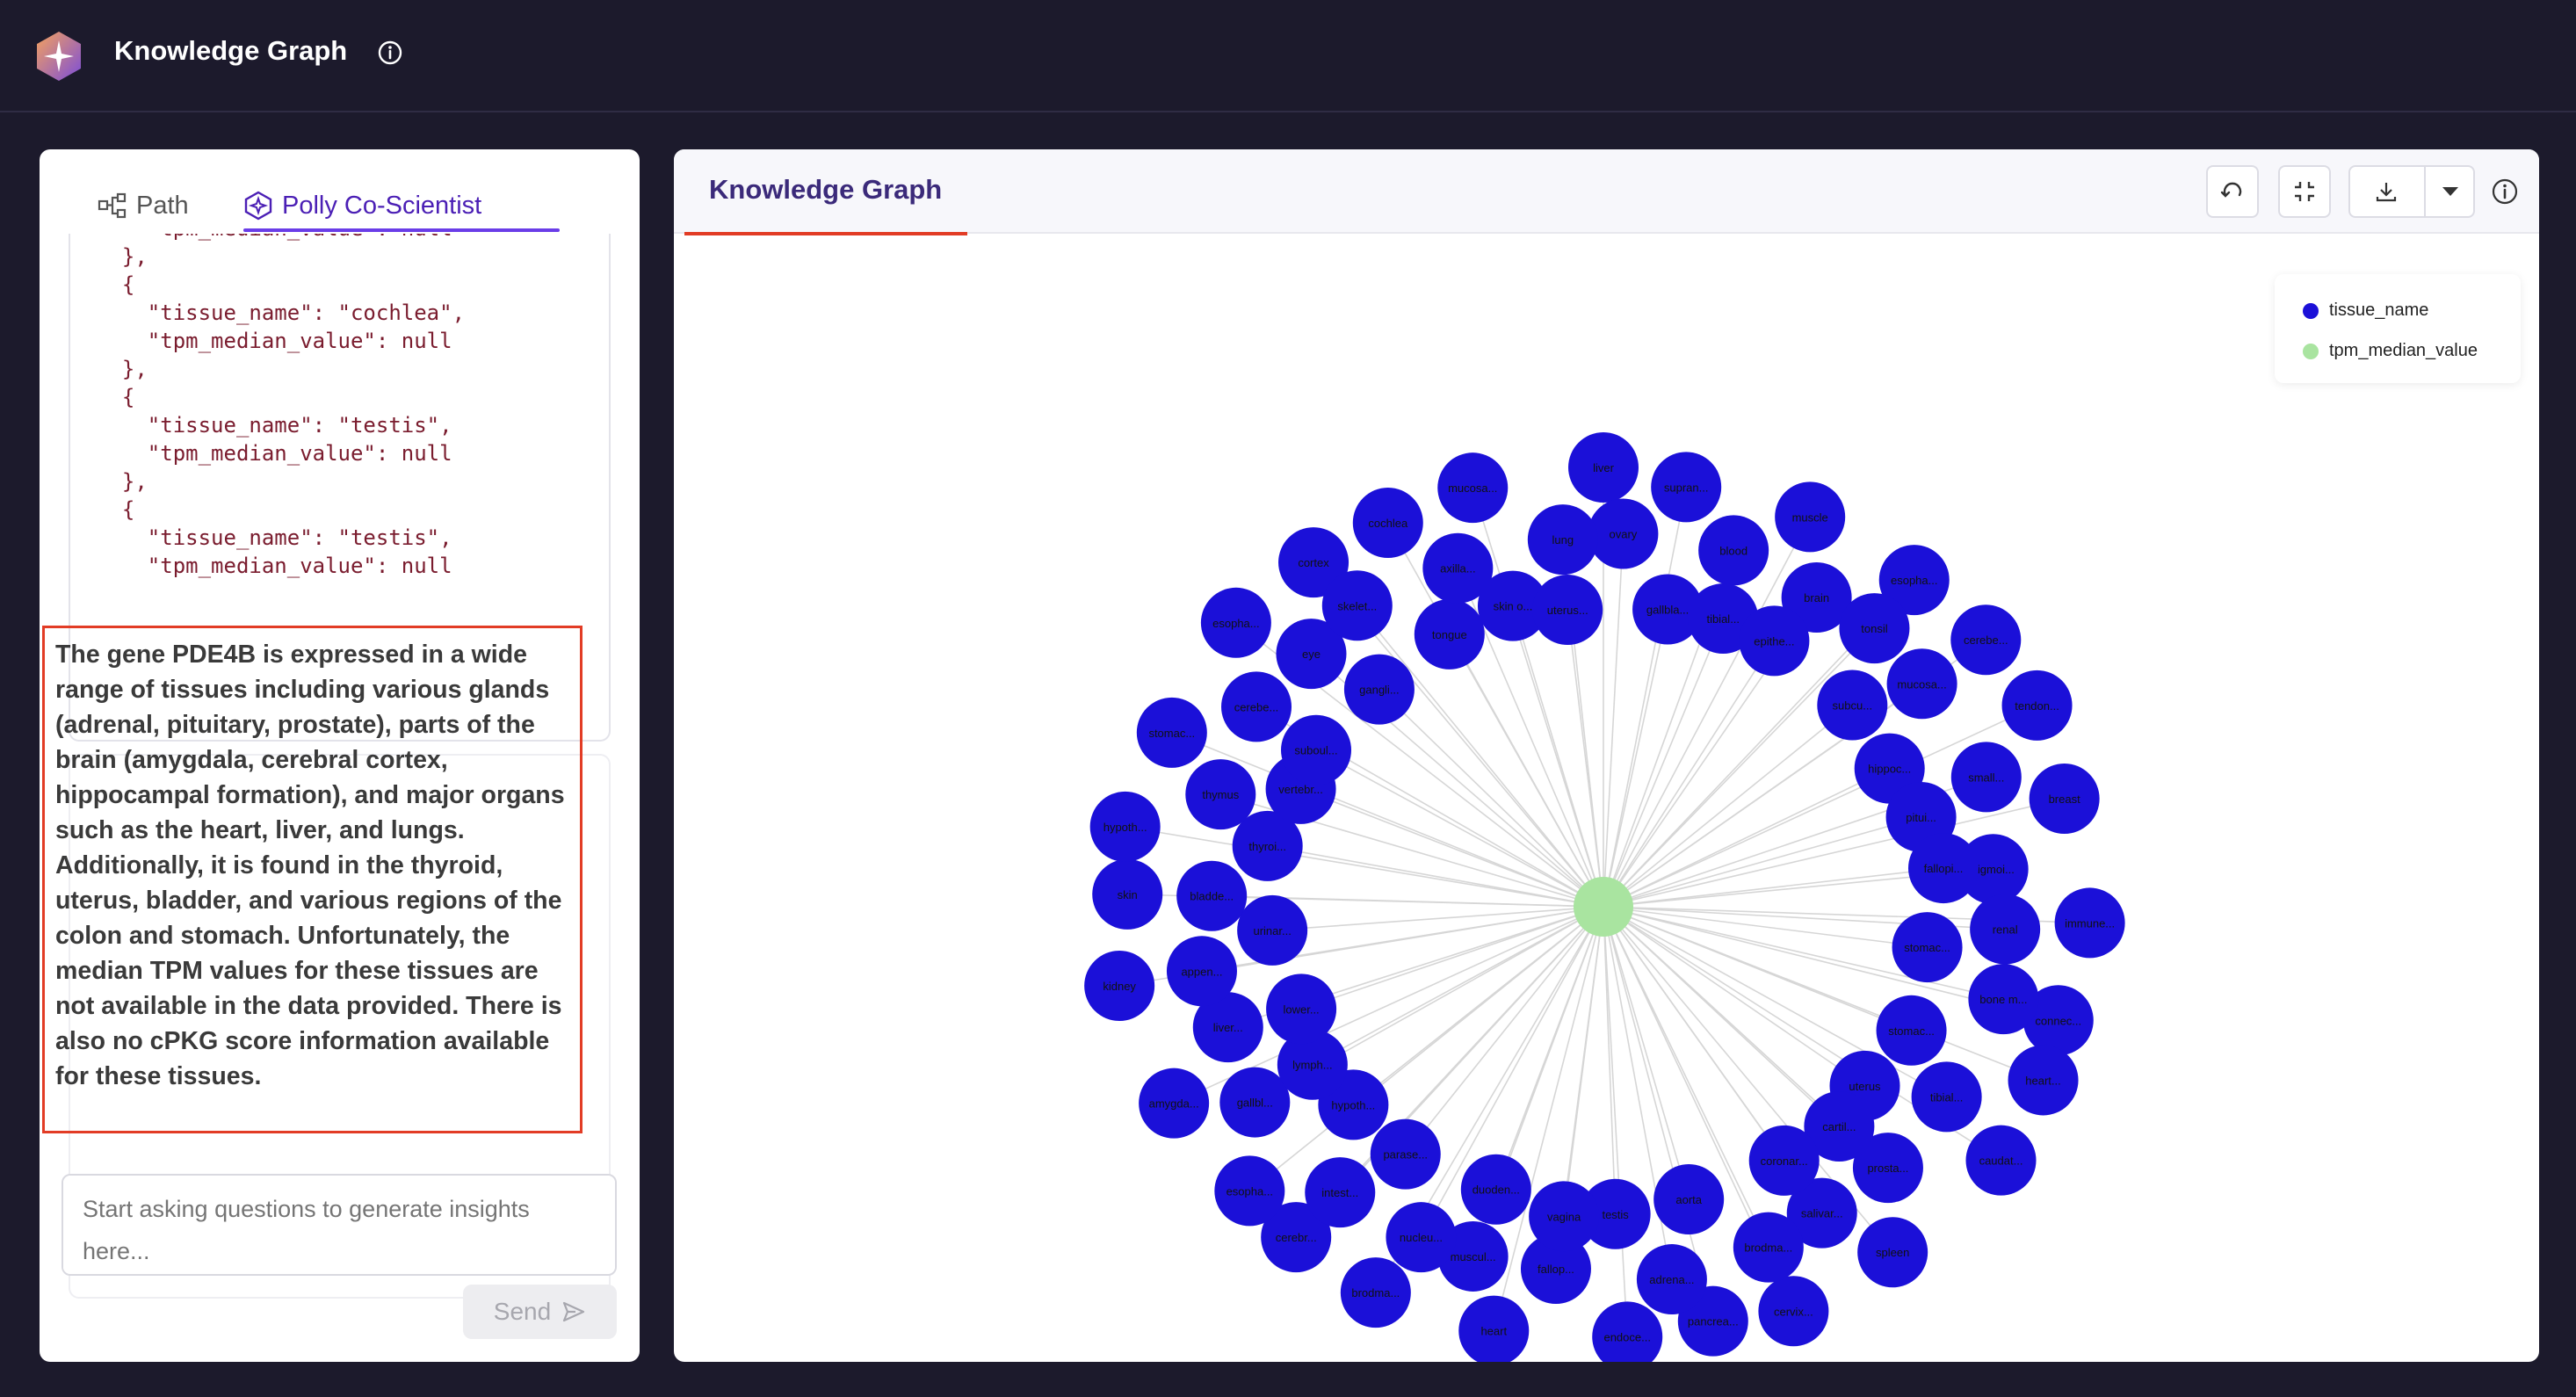  What do you see at coordinates (1603, 907) in the screenshot?
I see `graph-node-tpm-median-value` at bounding box center [1603, 907].